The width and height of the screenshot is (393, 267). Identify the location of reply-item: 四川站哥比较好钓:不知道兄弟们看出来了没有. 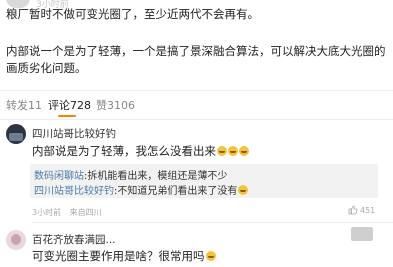
(141, 189).